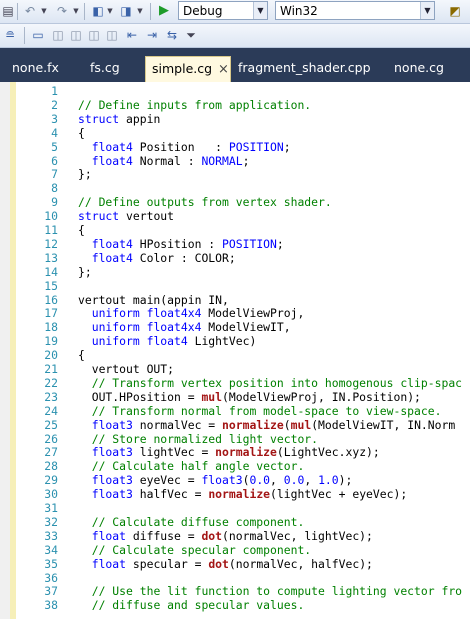 The width and height of the screenshot is (470, 619). Describe the element at coordinates (235, 578) in the screenshot. I see `code-line: 36` at that location.